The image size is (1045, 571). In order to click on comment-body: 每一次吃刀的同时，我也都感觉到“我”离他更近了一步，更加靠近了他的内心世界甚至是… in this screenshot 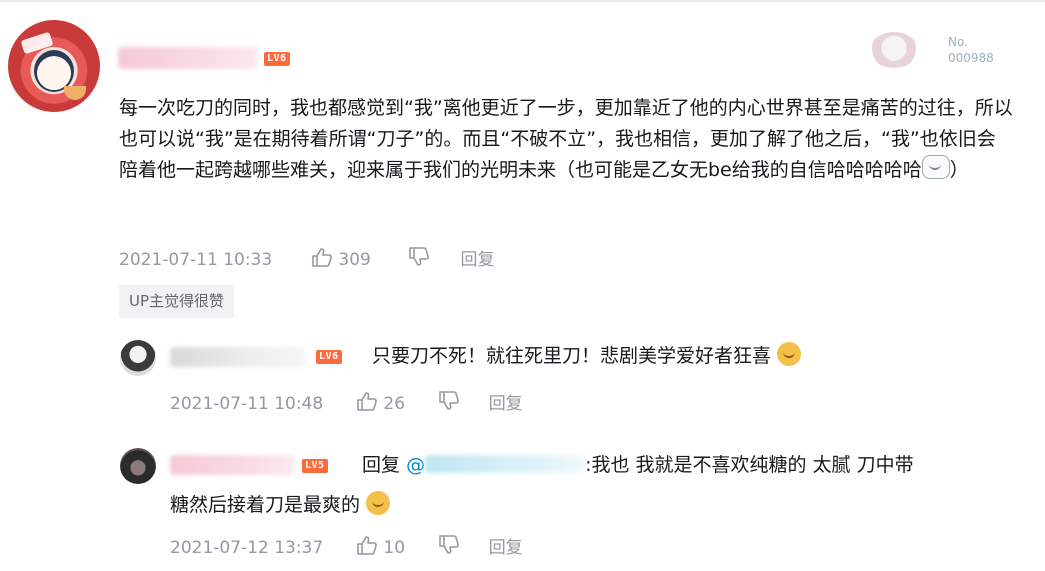, I will do `click(566, 139)`.